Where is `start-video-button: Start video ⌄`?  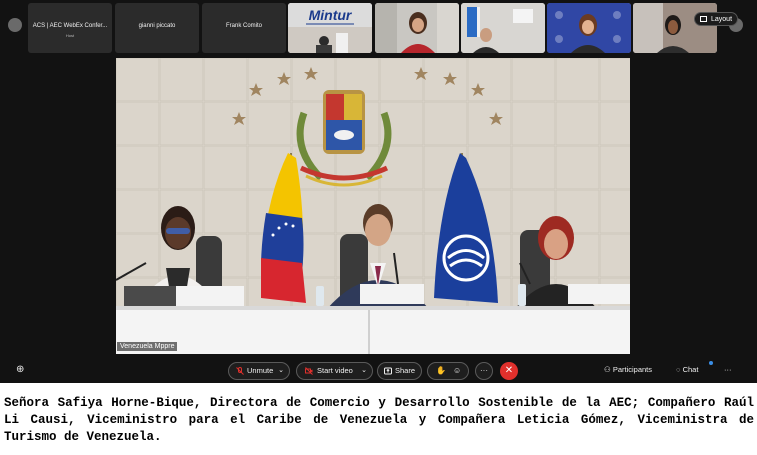 start-video-button: Start video ⌄ is located at coordinates (334, 371).